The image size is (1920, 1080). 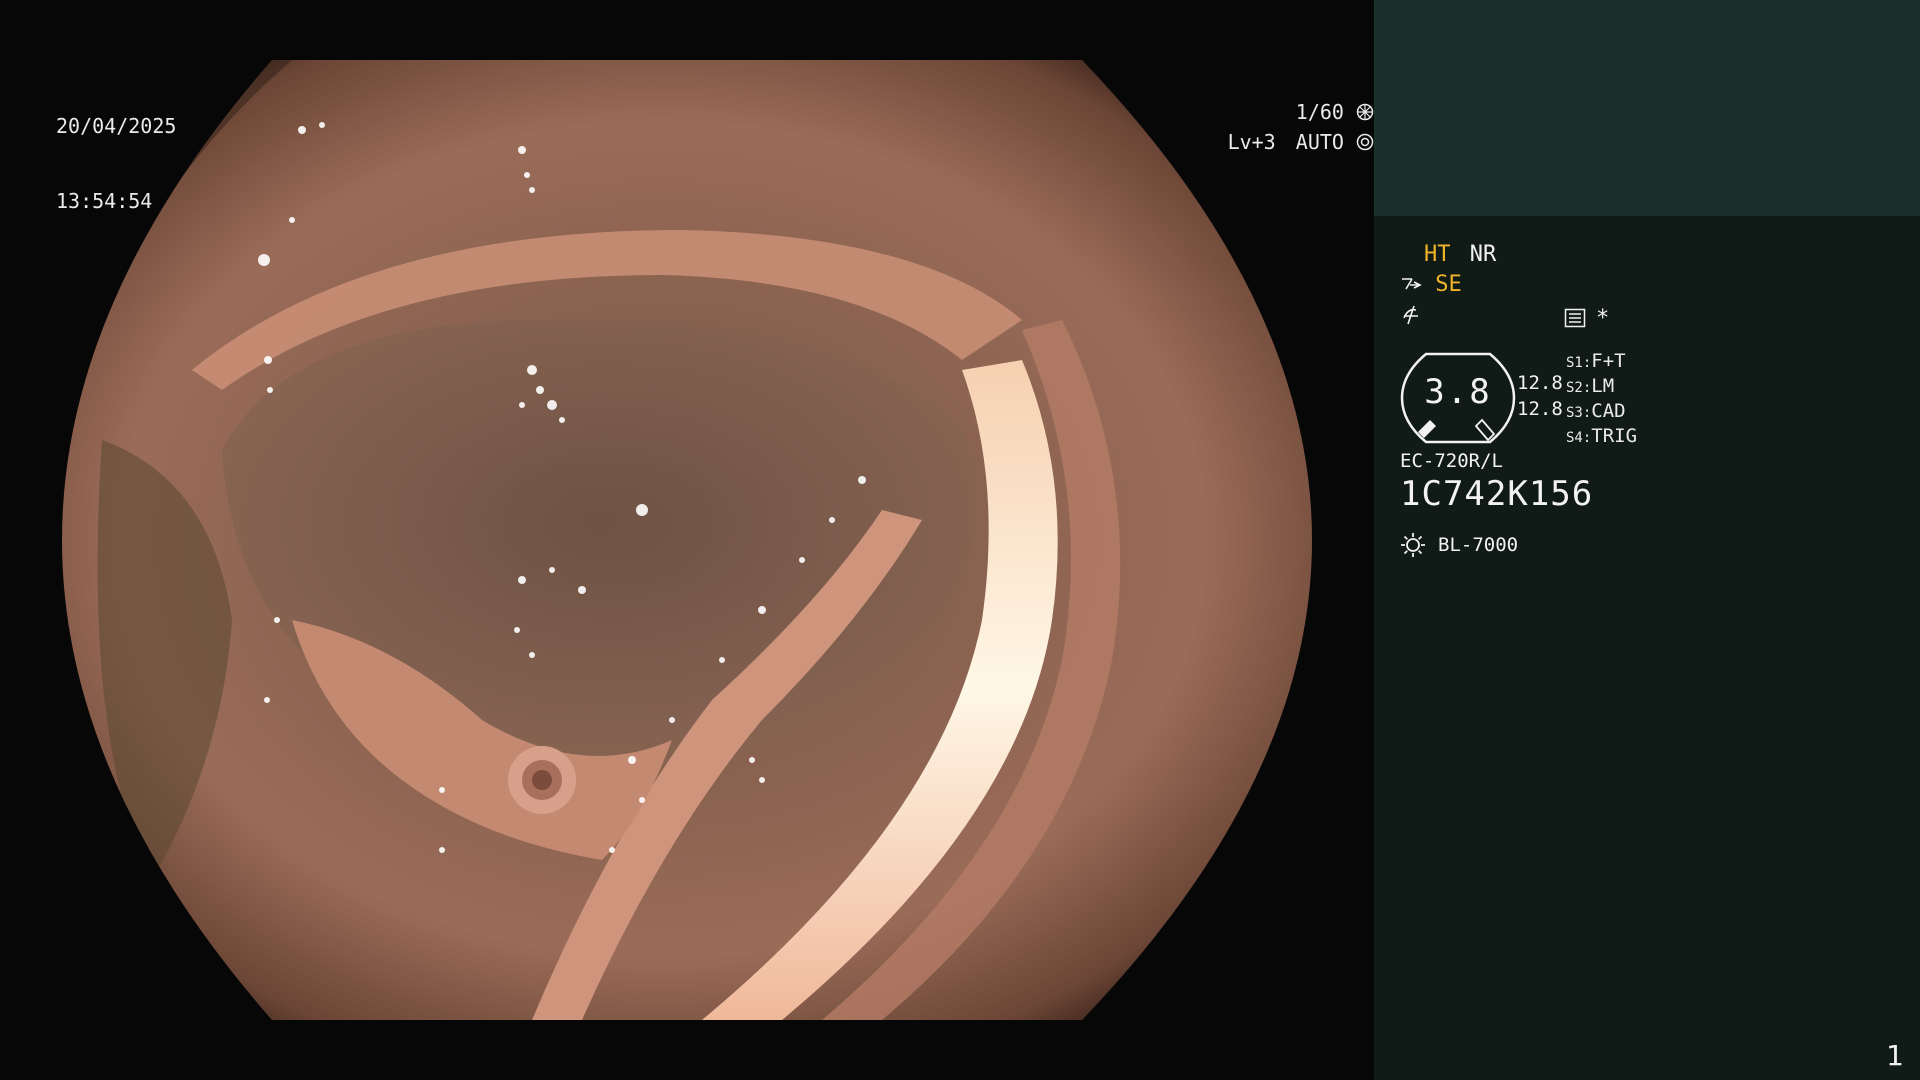 I want to click on auto-iris-icon, so click(x=1365, y=144).